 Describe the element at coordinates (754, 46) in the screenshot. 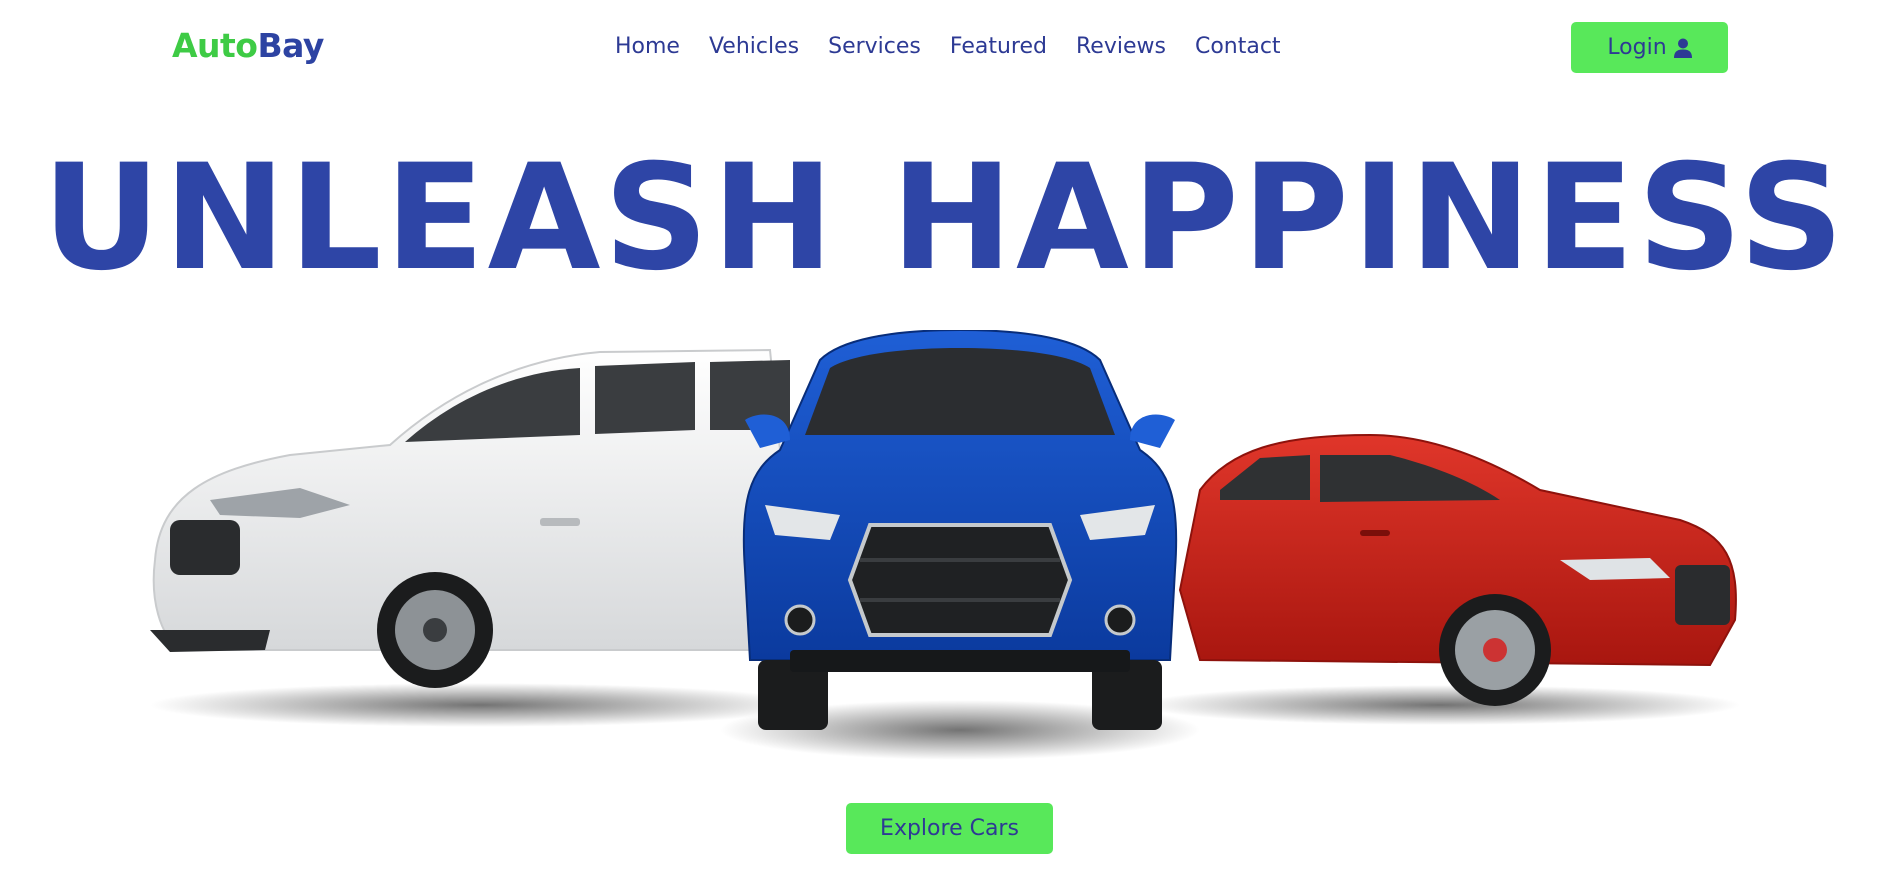

I see `nav-link-vehicles: Vehicles` at that location.